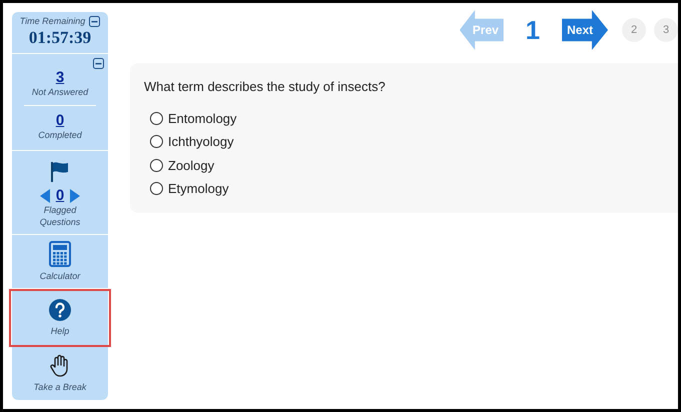  I want to click on next-button: Next, so click(585, 30).